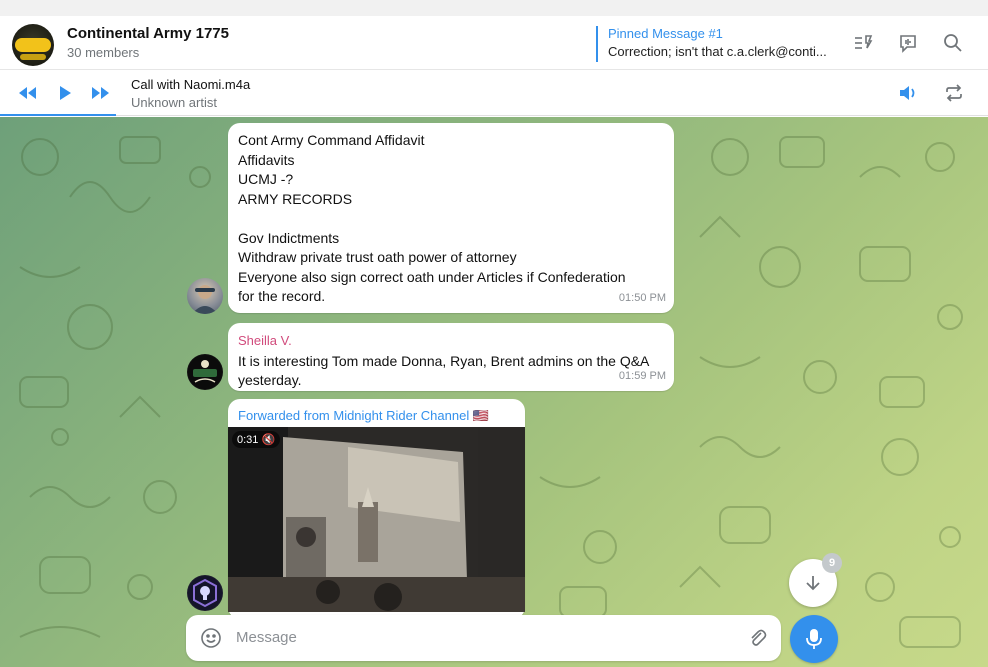 This screenshot has height=667, width=988. What do you see at coordinates (101, 93) in the screenshot?
I see `fast-forward-icon` at bounding box center [101, 93].